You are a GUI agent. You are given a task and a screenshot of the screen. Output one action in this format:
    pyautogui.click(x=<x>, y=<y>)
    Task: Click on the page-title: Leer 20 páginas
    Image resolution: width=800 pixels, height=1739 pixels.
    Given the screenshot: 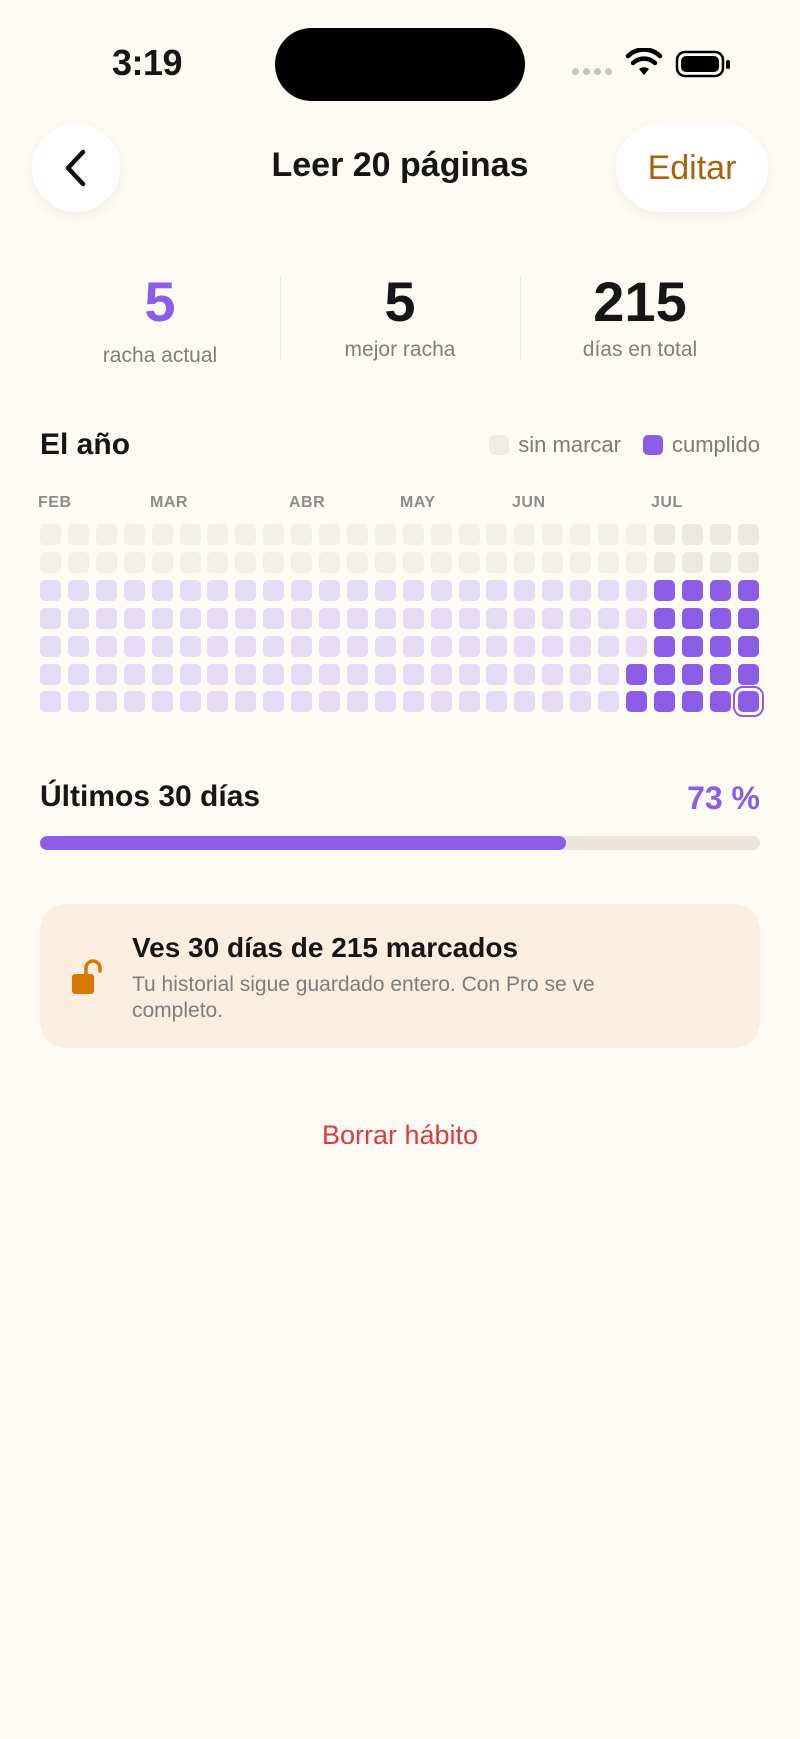 What is the action you would take?
    pyautogui.click(x=400, y=165)
    